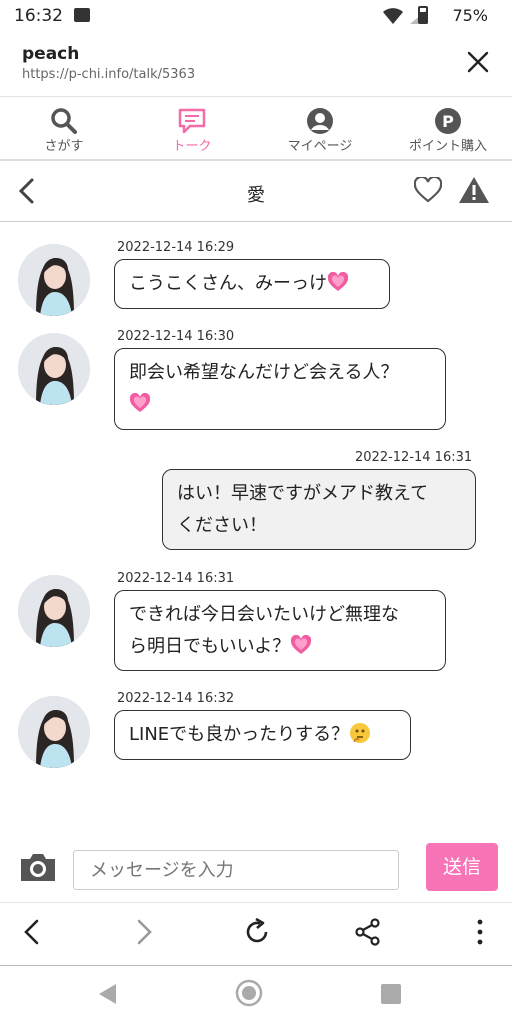 This screenshot has width=512, height=1024. I want to click on message-bubble-partner: LINEでも良かったりする？, so click(262, 735).